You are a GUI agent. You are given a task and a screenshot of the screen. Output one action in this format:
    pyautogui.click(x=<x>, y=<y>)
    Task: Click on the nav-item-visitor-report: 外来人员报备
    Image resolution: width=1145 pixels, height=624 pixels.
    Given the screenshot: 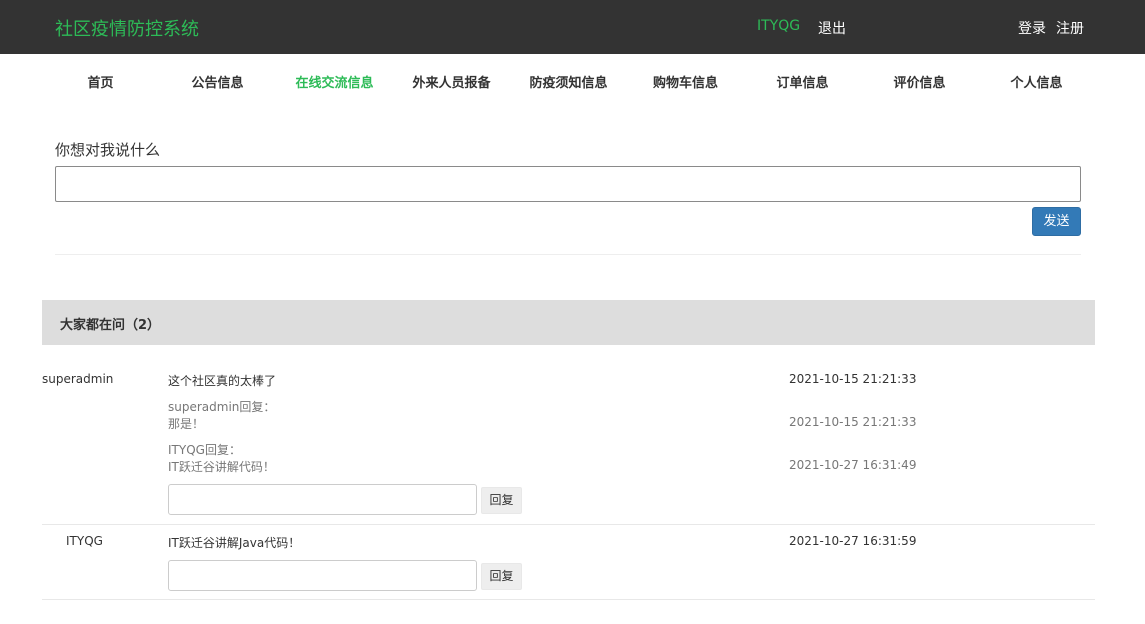 What is the action you would take?
    pyautogui.click(x=451, y=81)
    